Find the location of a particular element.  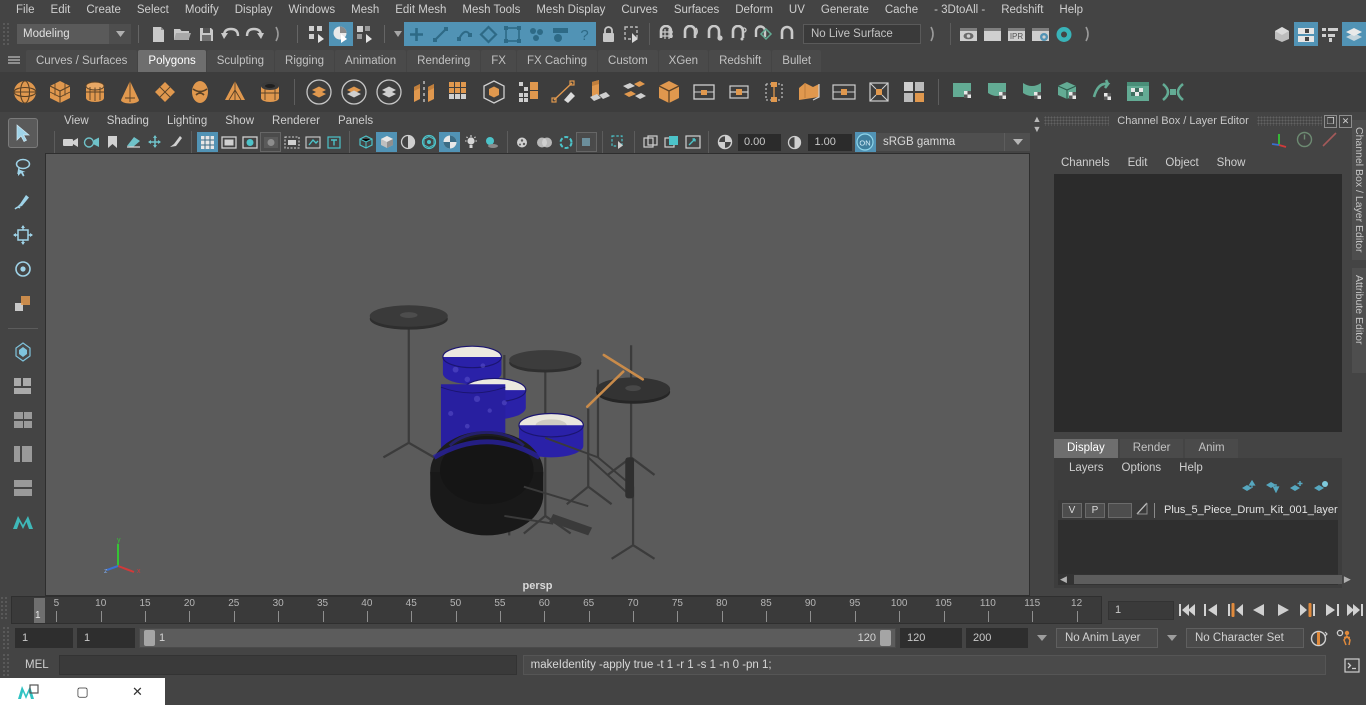

poly-pyramid-icon is located at coordinates (235, 92).